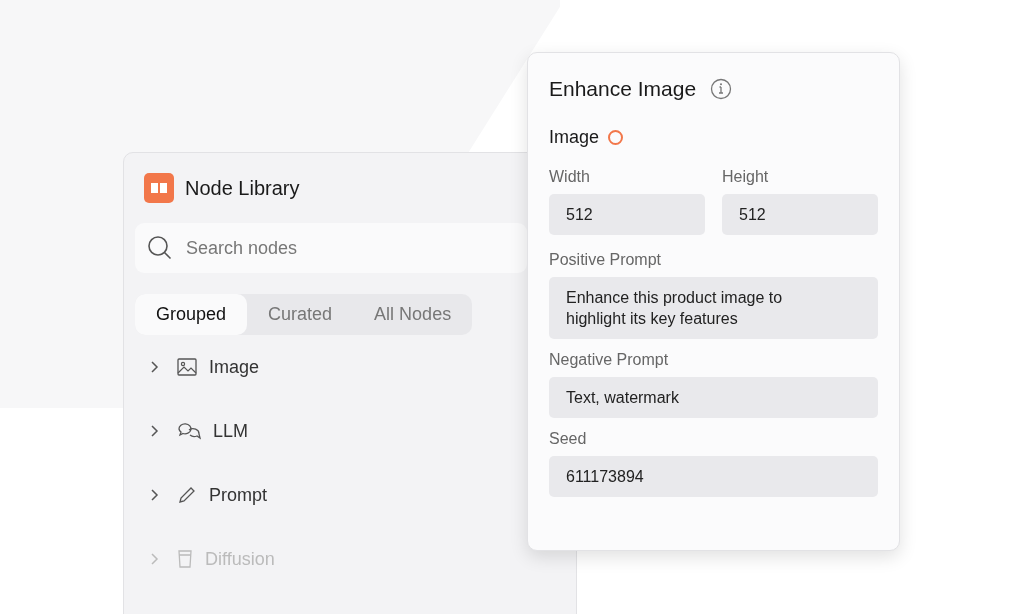  I want to click on cup-icon, so click(185, 559).